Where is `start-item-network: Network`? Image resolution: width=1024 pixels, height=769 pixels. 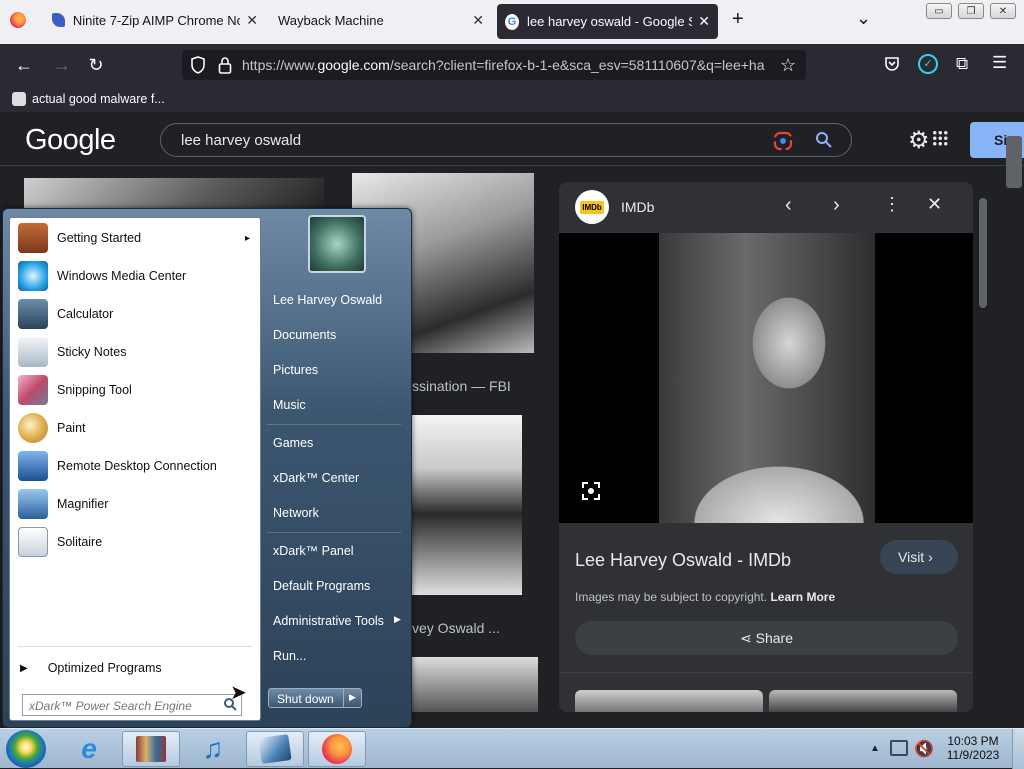
start-item-network: Network is located at coordinates (296, 513).